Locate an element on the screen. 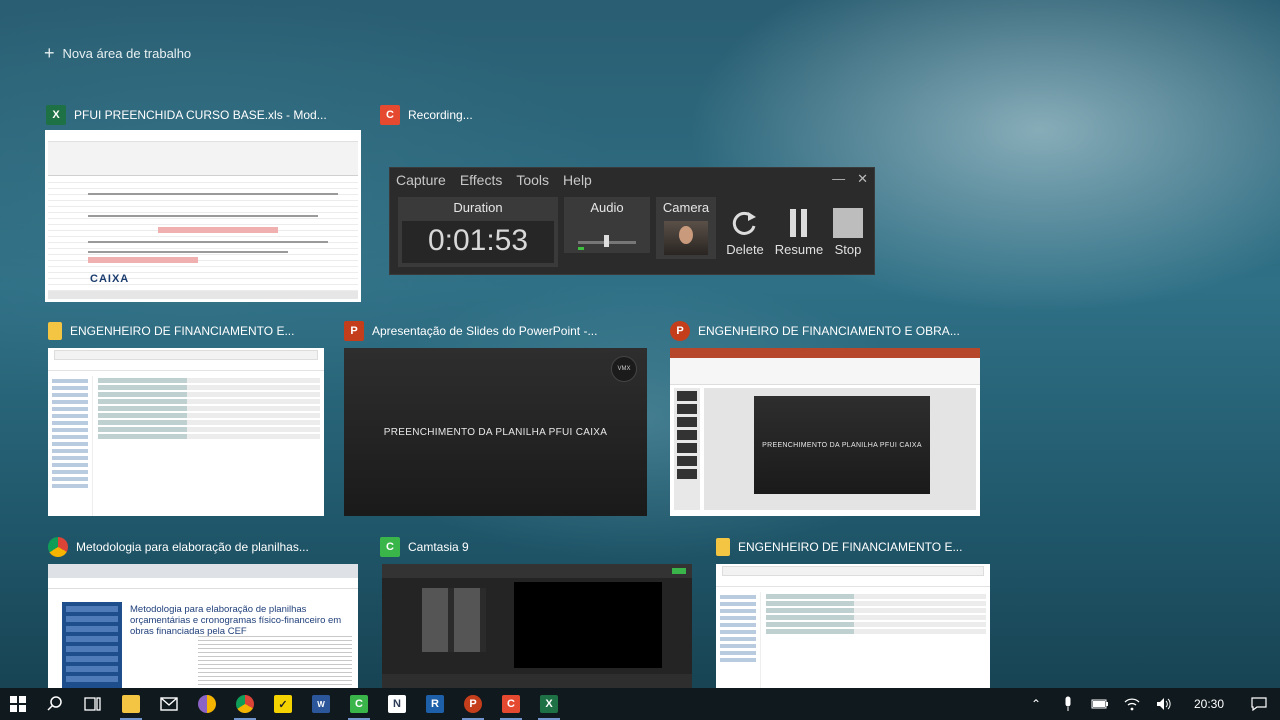 This screenshot has width=1280, height=720. plus-icon: + is located at coordinates (49, 53).